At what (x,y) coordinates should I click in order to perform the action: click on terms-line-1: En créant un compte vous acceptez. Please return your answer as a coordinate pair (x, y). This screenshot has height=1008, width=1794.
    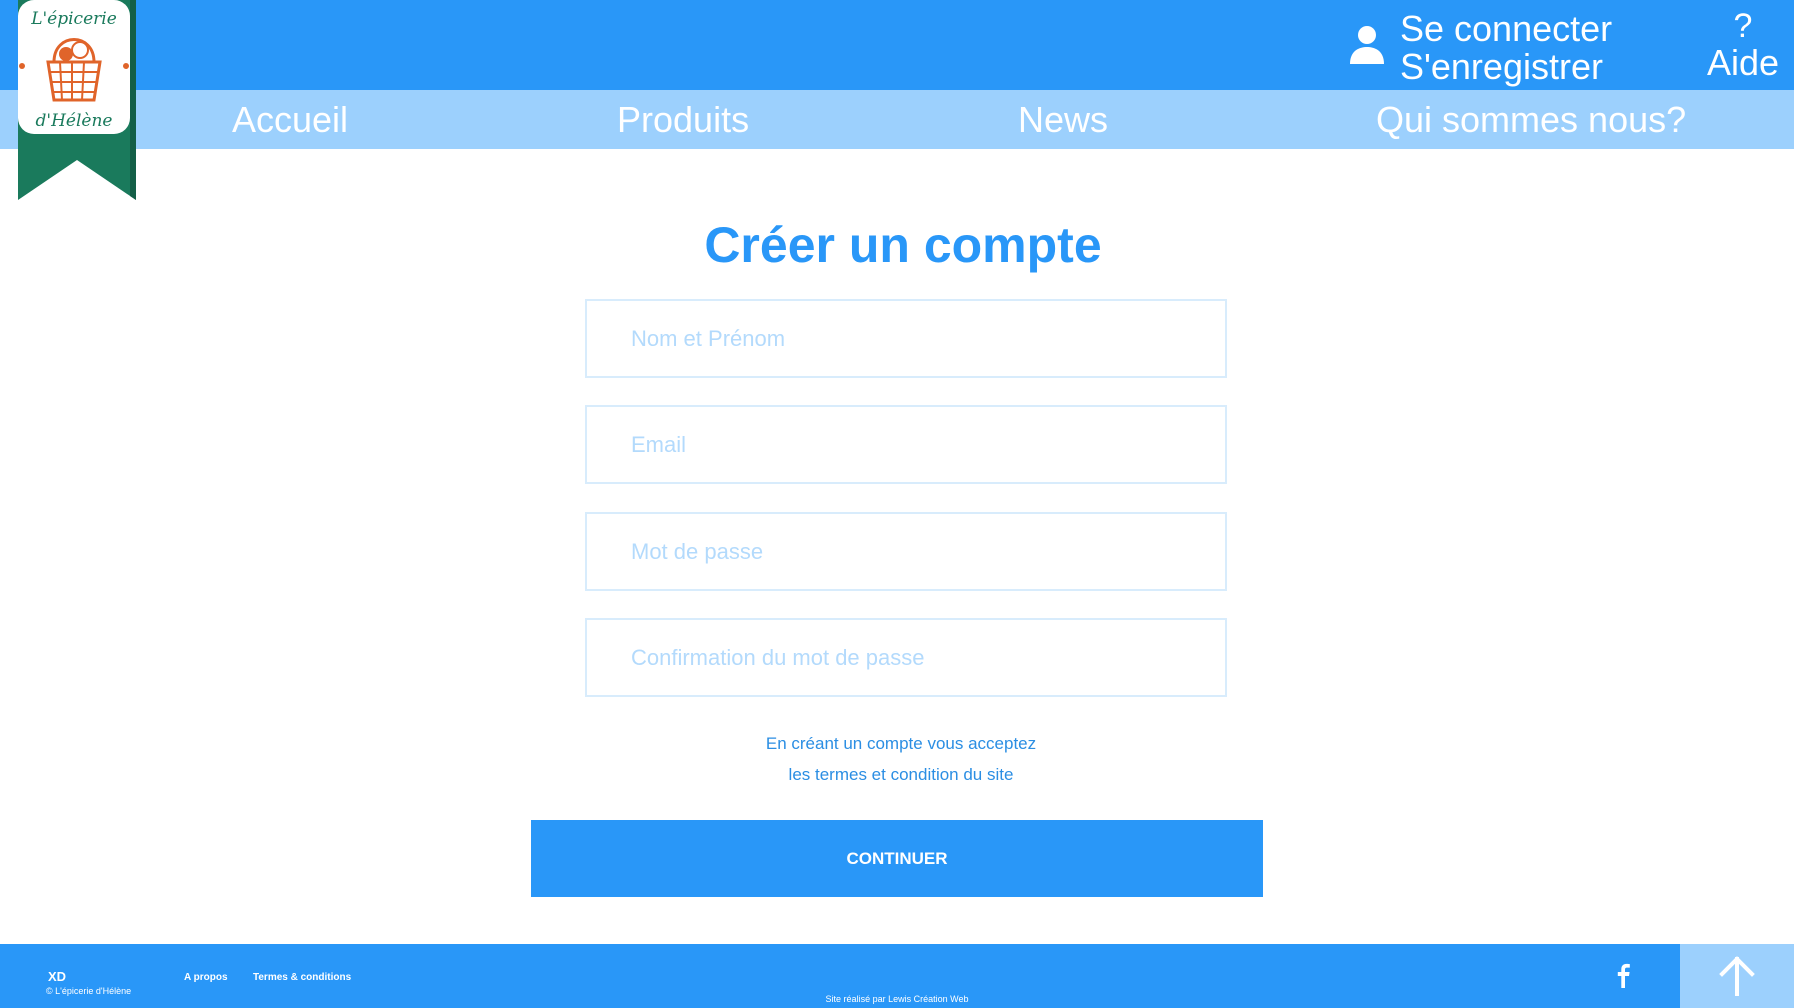
    Looking at the image, I should click on (901, 743).